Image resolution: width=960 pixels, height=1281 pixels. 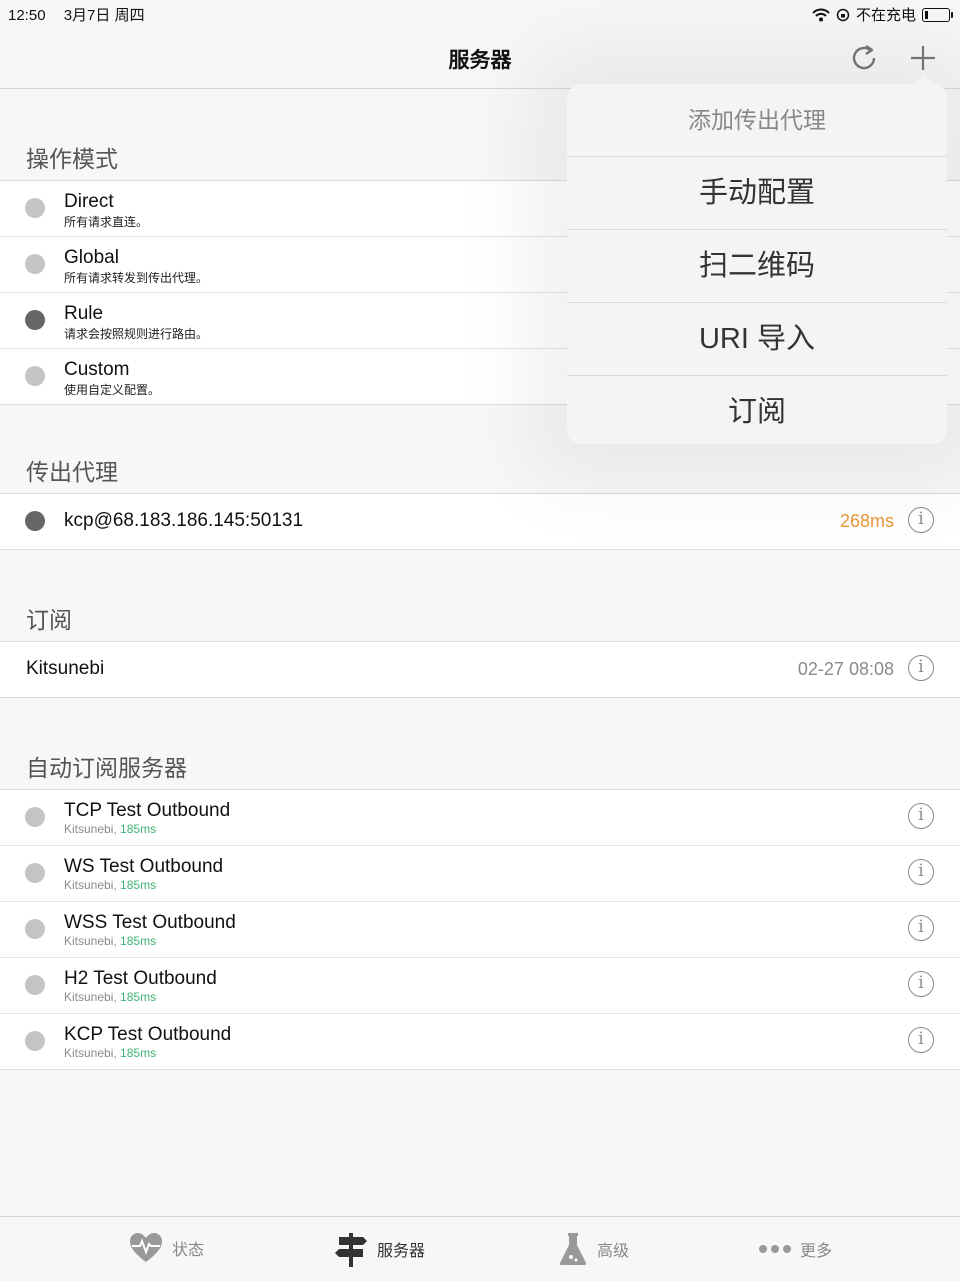 I want to click on tab-more: 更多, so click(x=795, y=1249).